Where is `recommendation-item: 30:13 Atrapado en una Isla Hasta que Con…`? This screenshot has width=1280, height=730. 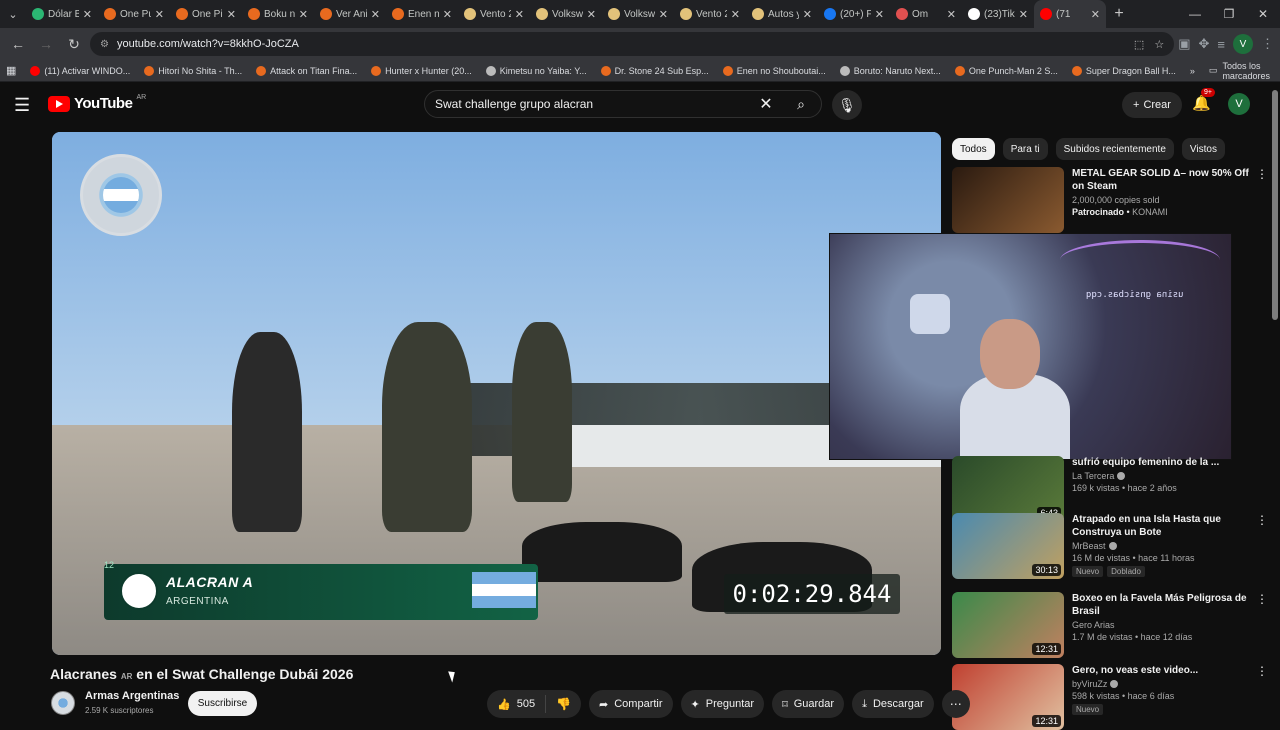
recommendation-item: 30:13 Atrapado en una Isla Hasta que Con… is located at coordinates (1110, 546).